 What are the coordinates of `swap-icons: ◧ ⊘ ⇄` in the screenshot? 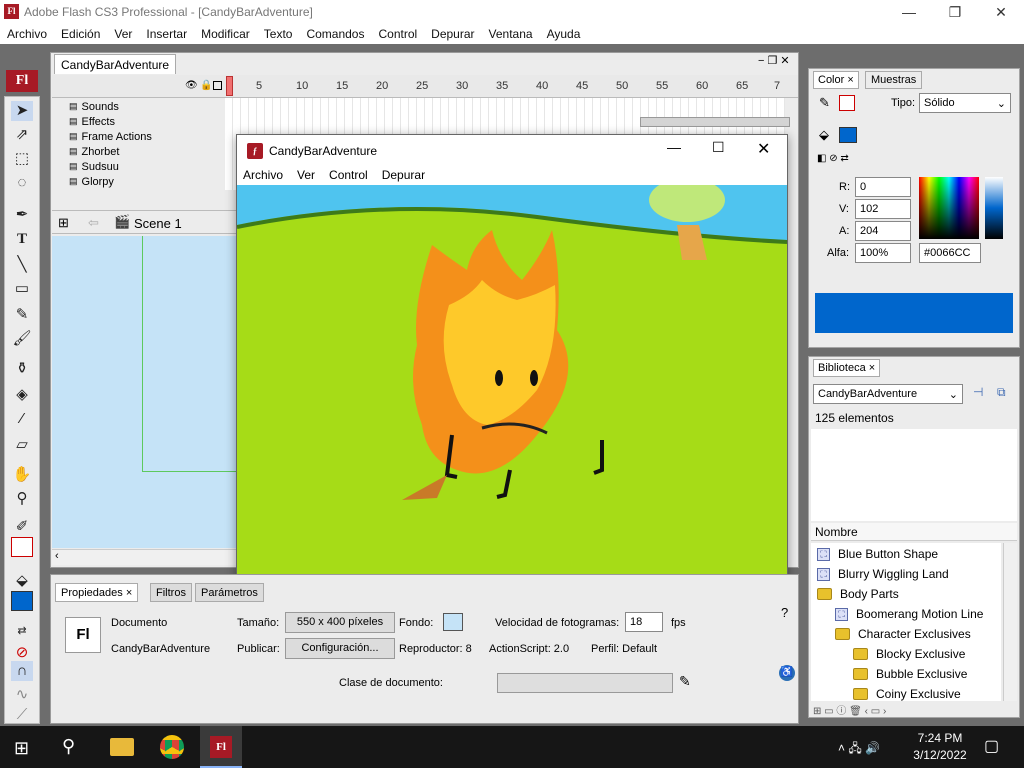 It's located at (833, 158).